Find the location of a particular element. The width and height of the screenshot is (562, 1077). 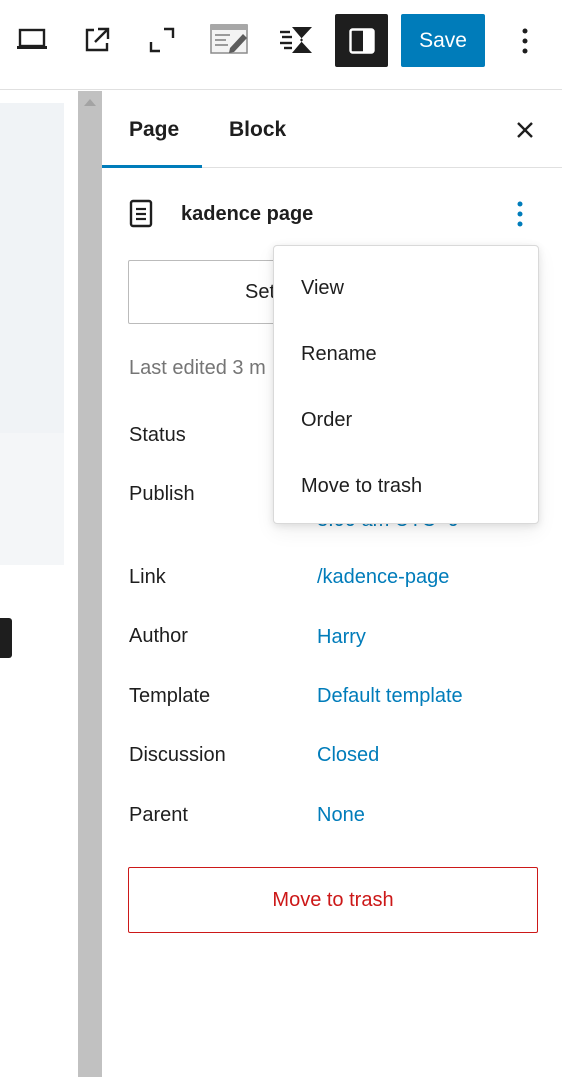

menu-item-rename: Rename is located at coordinates (407, 354).